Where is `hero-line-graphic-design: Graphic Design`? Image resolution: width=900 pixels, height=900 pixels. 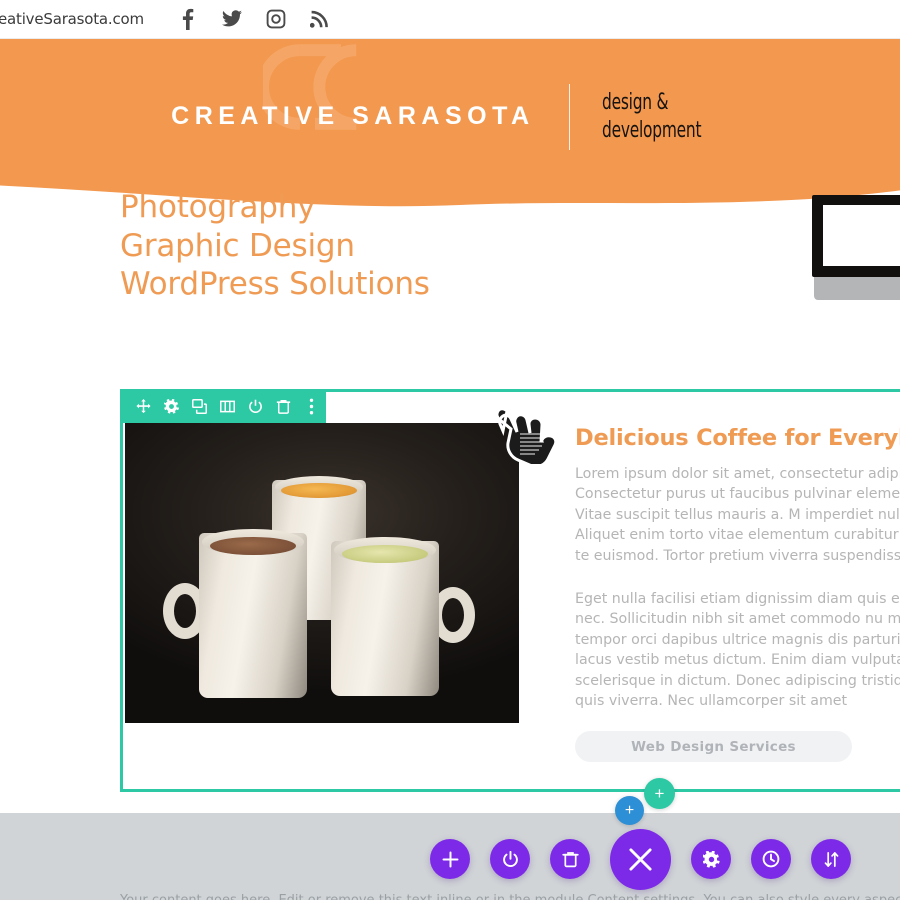
hero-line-graphic-design: Graphic Design is located at coordinates (237, 245).